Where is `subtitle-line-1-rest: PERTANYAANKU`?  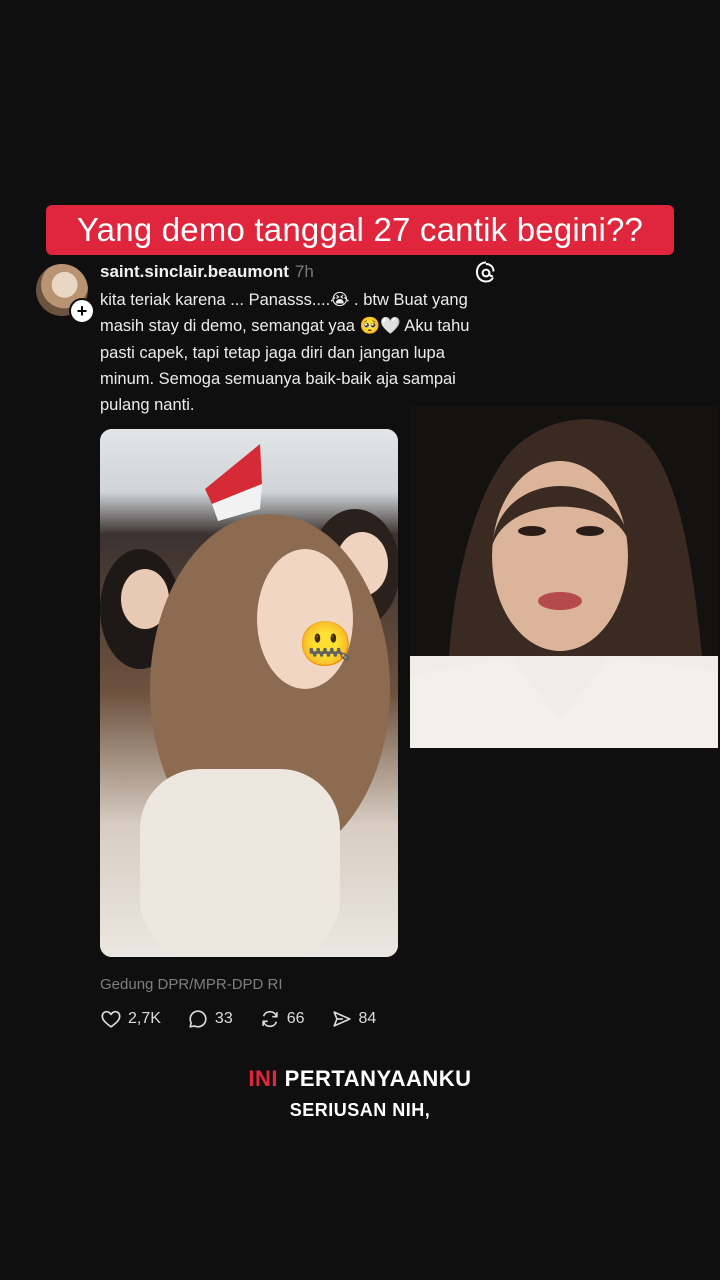
subtitle-line-1-rest: PERTANYAANKU is located at coordinates (378, 1078).